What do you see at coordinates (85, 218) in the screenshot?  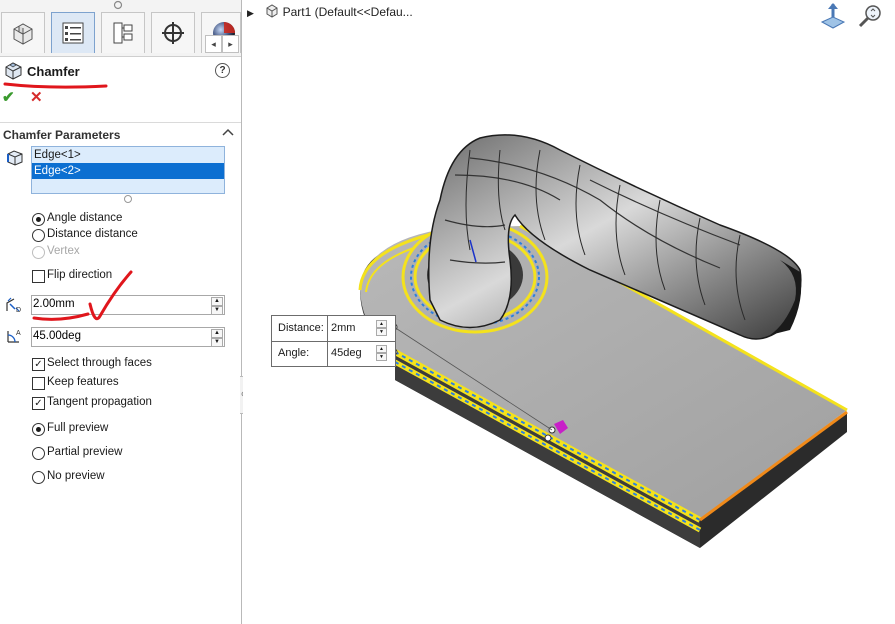 I see `radio-label: Angle distance` at bounding box center [85, 218].